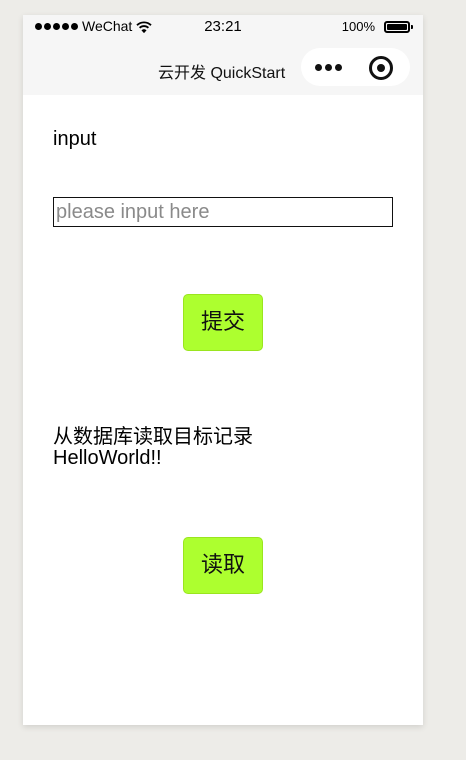  Describe the element at coordinates (223, 322) in the screenshot. I see `submit-button: 提交` at that location.